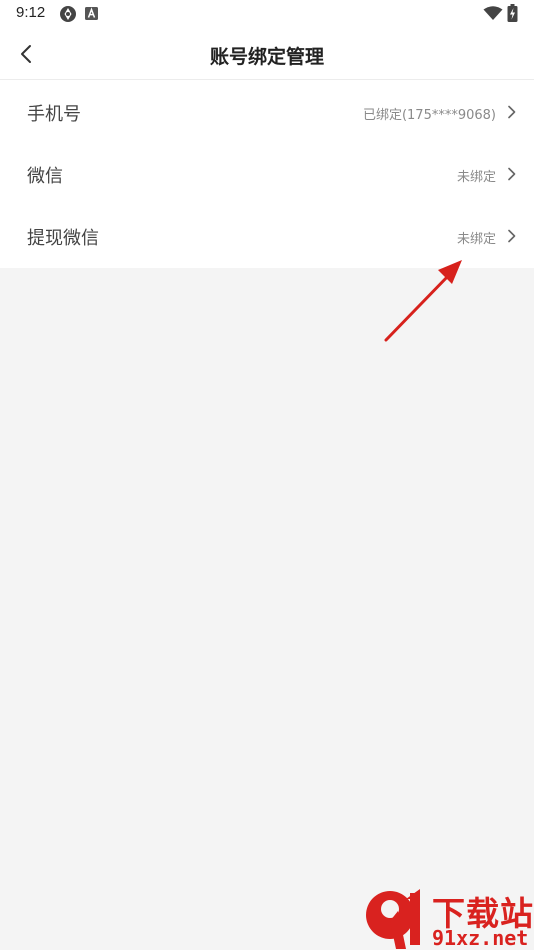  I want to click on row-label: 手机号, so click(54, 114).